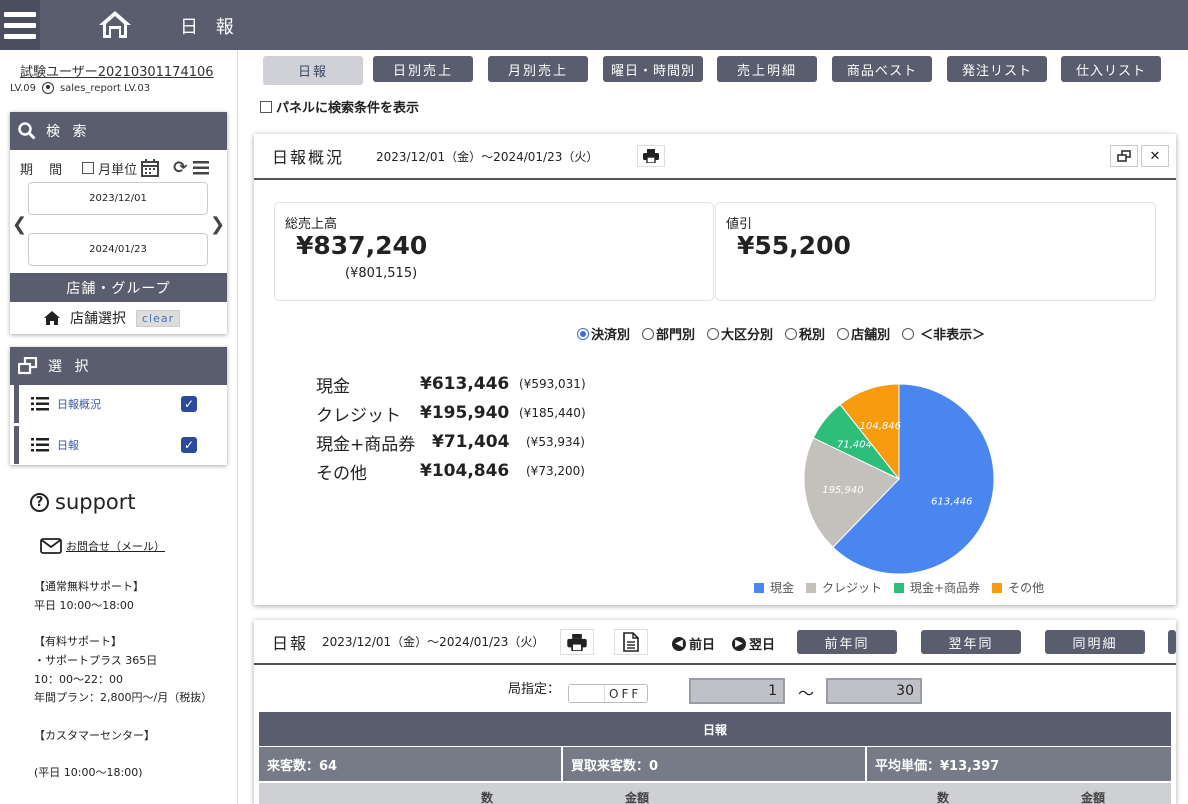 This screenshot has width=1188, height=804. I want to click on range-from-input: 1, so click(737, 691).